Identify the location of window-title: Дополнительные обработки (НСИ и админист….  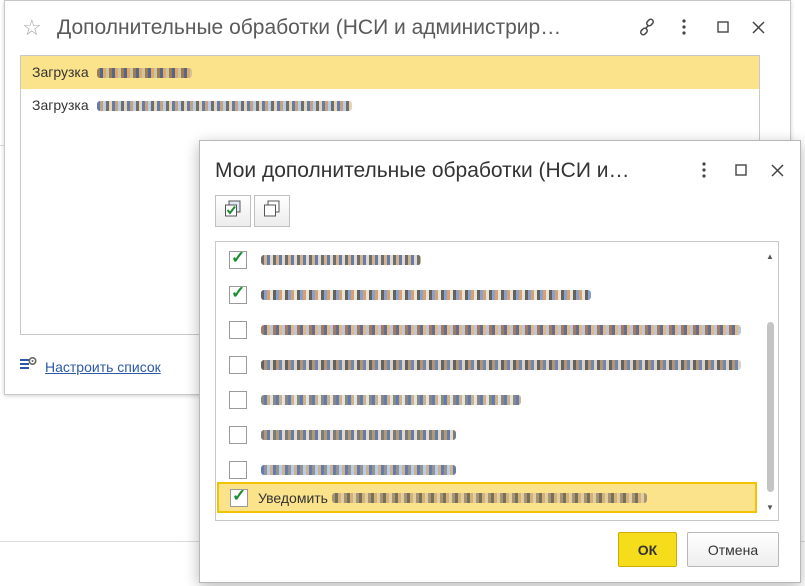
(309, 27).